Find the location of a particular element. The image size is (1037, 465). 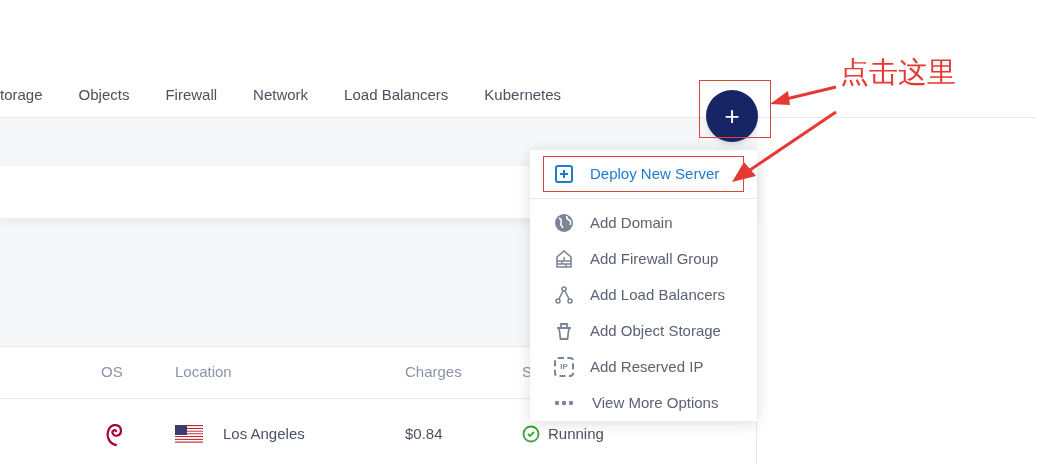

flag-icon is located at coordinates (189, 434).